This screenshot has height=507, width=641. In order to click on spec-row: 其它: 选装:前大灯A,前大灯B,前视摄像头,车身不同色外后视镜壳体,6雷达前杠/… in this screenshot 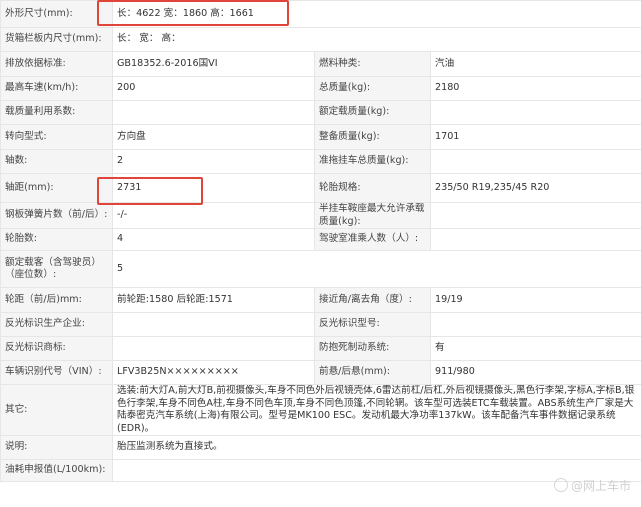, I will do `click(320, 410)`.